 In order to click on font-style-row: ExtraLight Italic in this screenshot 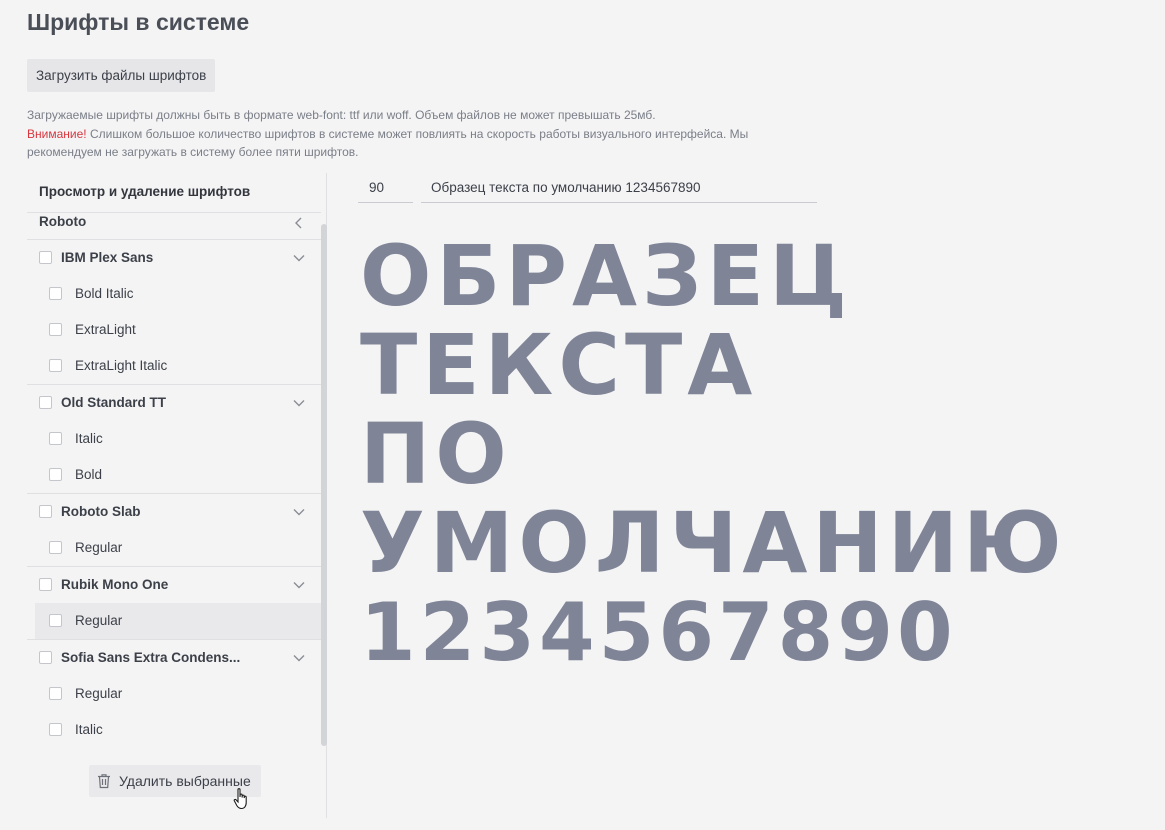, I will do `click(174, 366)`.